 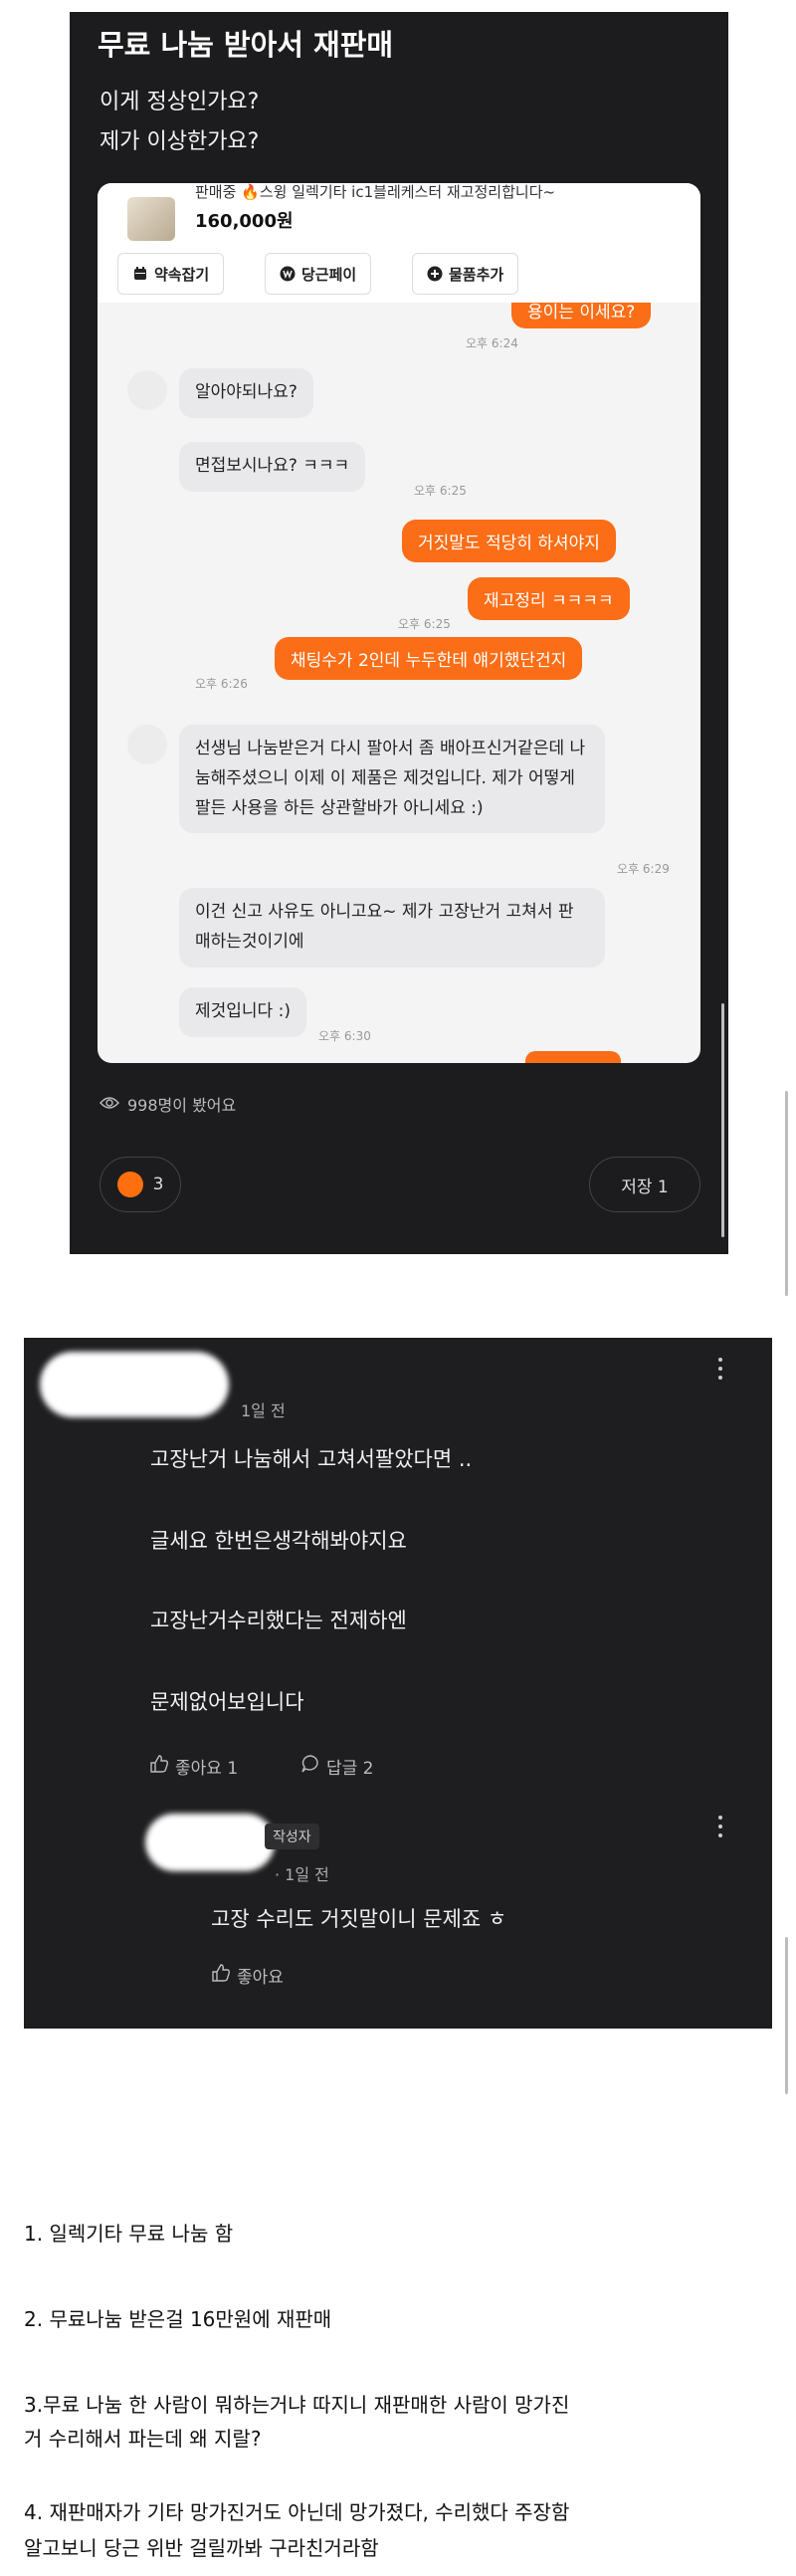 What do you see at coordinates (297, 2405) in the screenshot?
I see `summary-line: 3.무료 나눔 한 사람이 뭐하는거냐 따지니 재판매한 사람이 망가진` at bounding box center [297, 2405].